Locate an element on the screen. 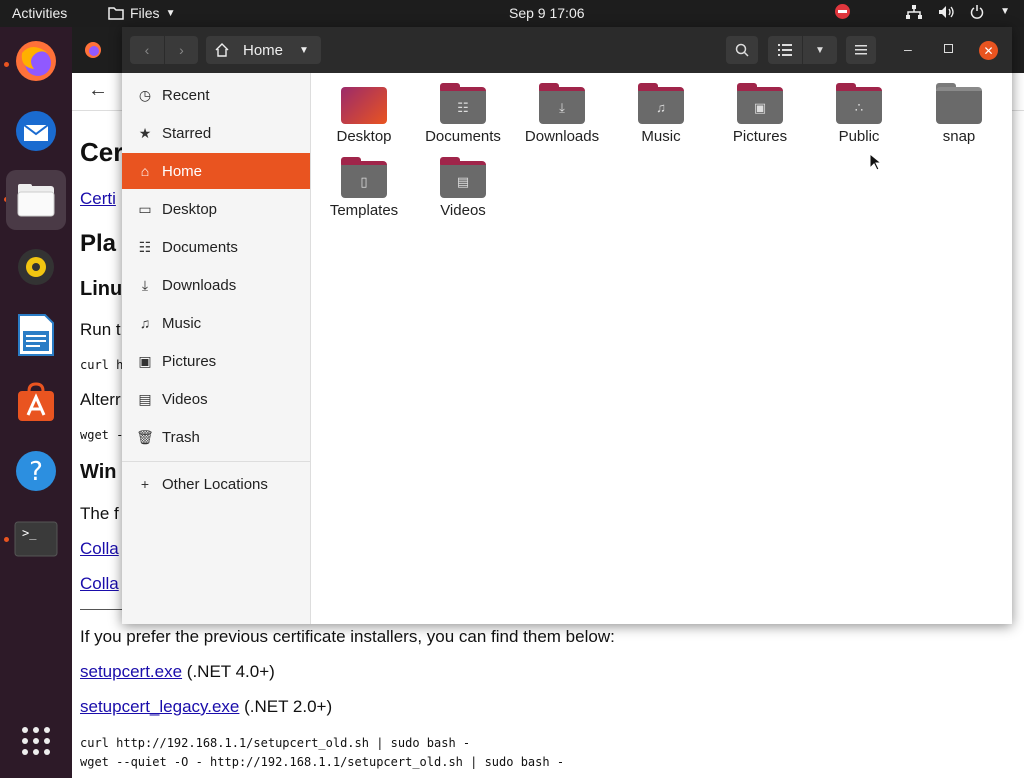 The image size is (1024, 778). firefox-icon is located at coordinates (36, 61).